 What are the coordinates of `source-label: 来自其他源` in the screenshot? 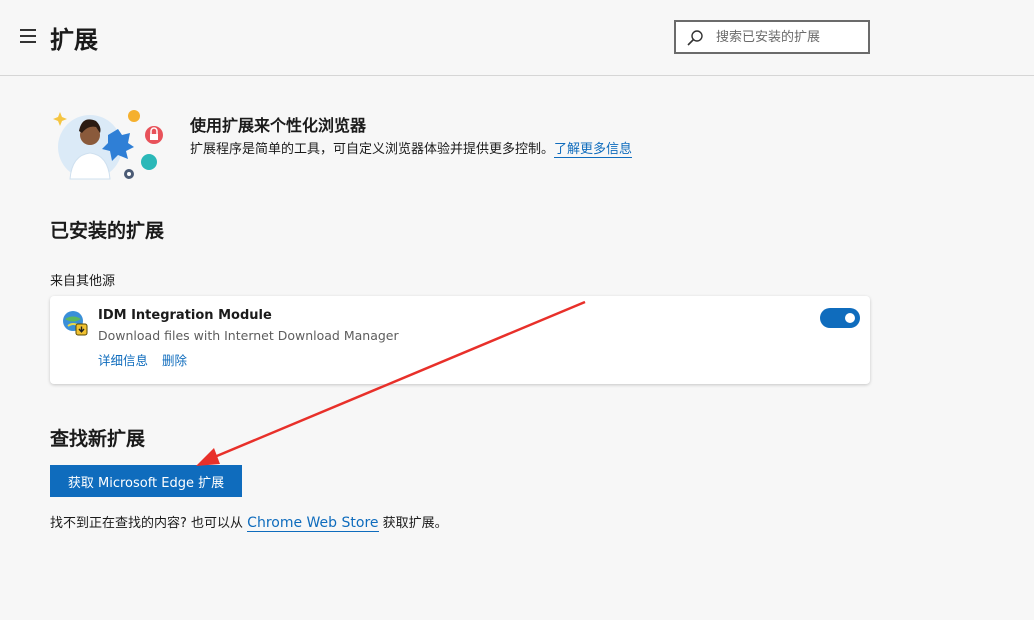 It's located at (83, 281).